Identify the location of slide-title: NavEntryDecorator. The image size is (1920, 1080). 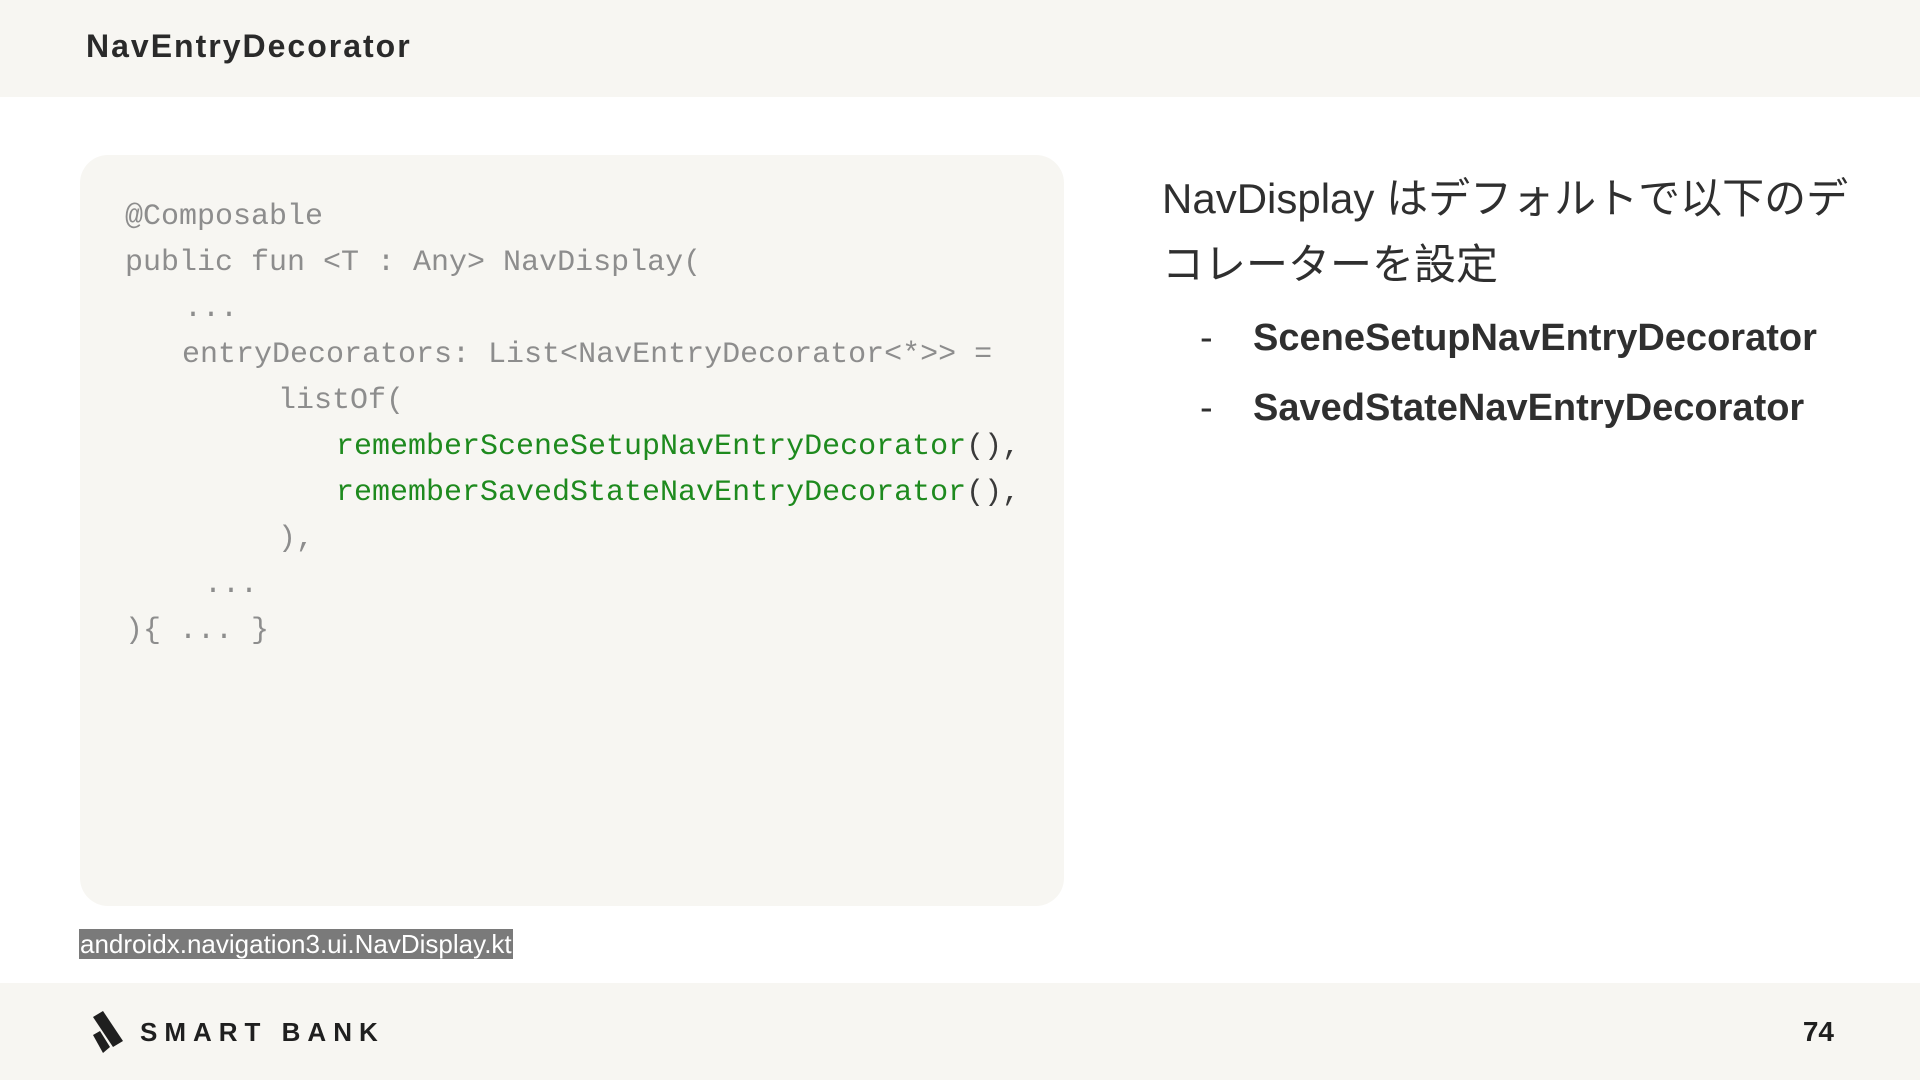
(249, 46).